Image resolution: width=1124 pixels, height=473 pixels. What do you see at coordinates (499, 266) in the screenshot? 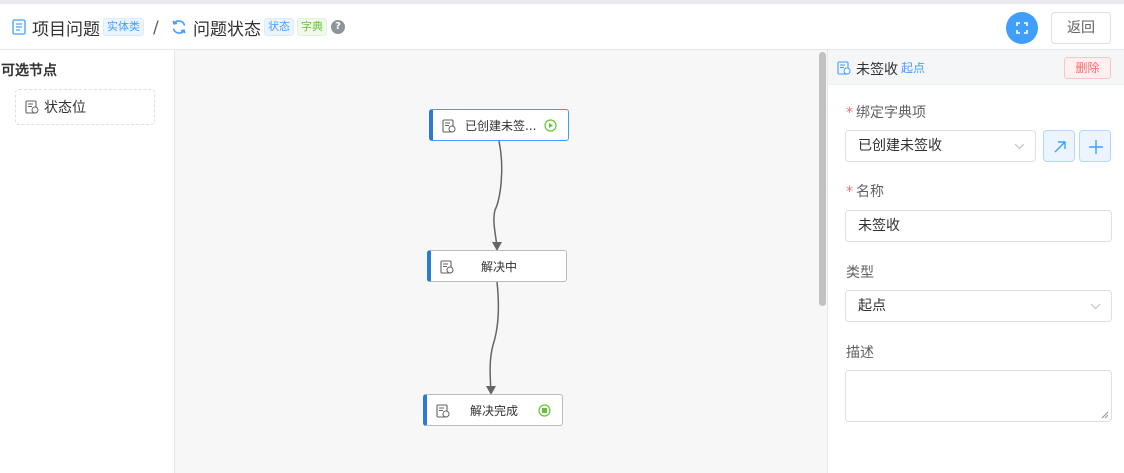
I see `node-label: 解决中` at bounding box center [499, 266].